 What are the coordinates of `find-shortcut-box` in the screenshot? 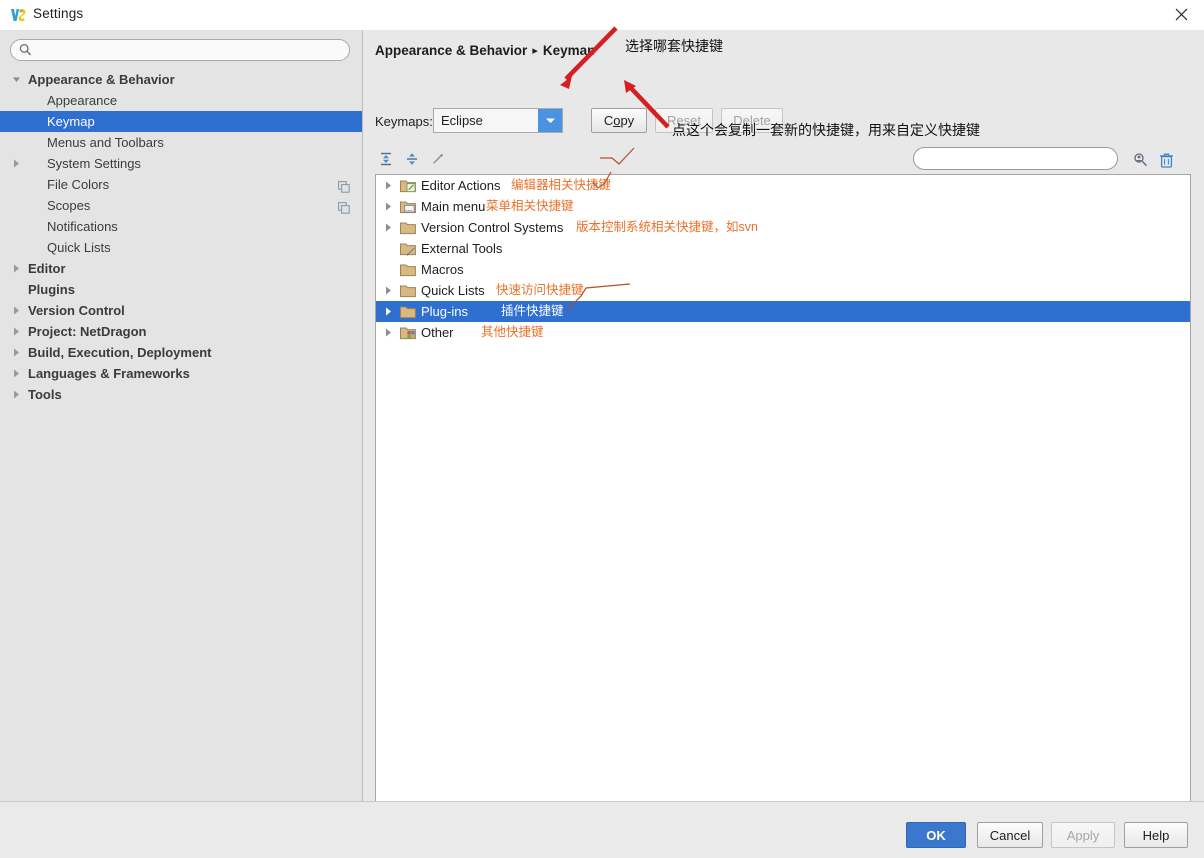 It's located at (1015, 158).